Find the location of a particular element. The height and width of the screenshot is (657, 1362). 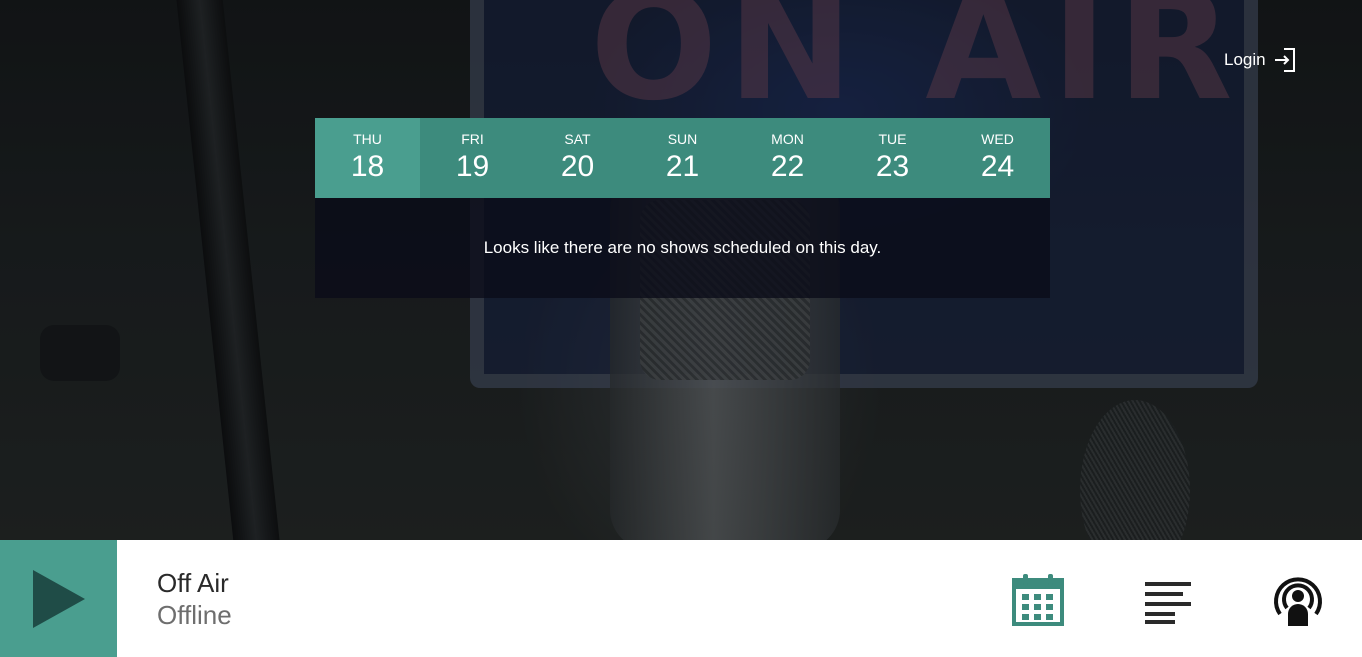

day-tab-fri: FRI 19 is located at coordinates (472, 158).